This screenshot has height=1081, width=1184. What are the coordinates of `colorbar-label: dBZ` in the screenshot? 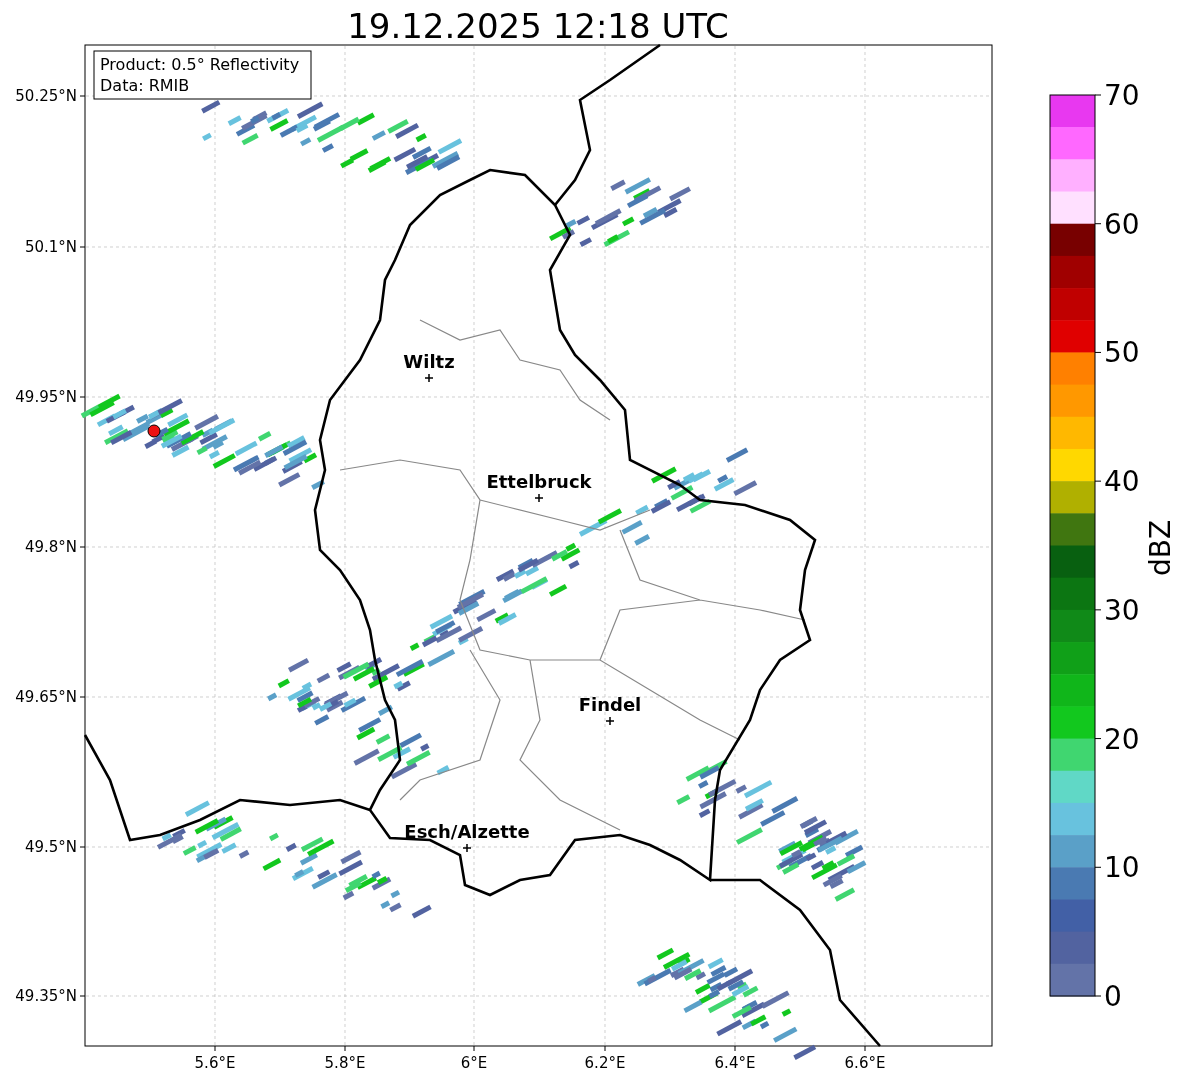 It's located at (1160, 548).